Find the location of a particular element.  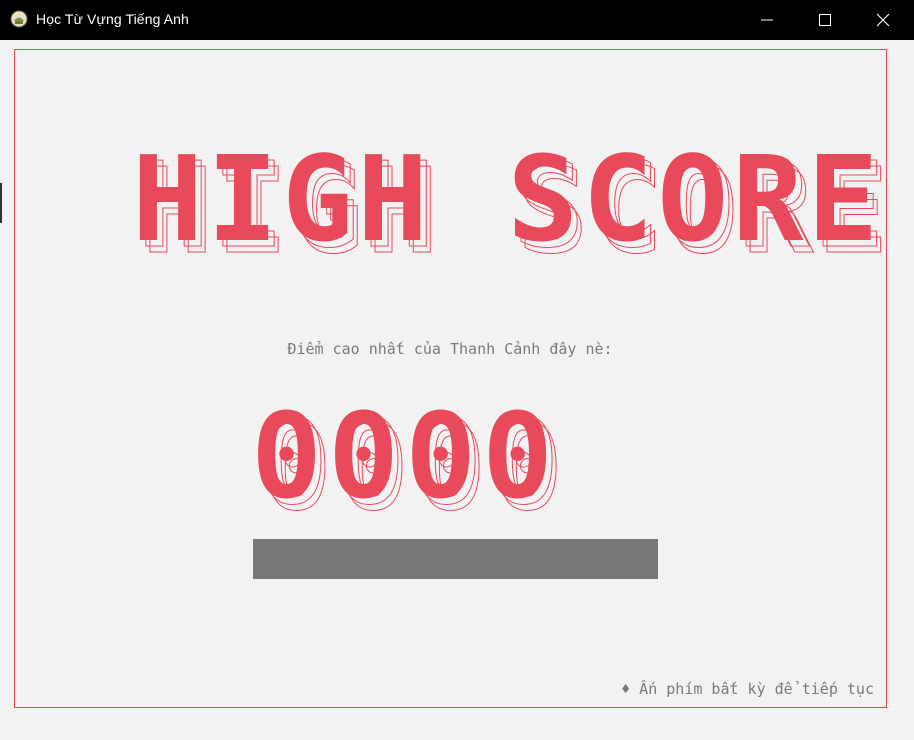

maximize-icon is located at coordinates (825, 20).